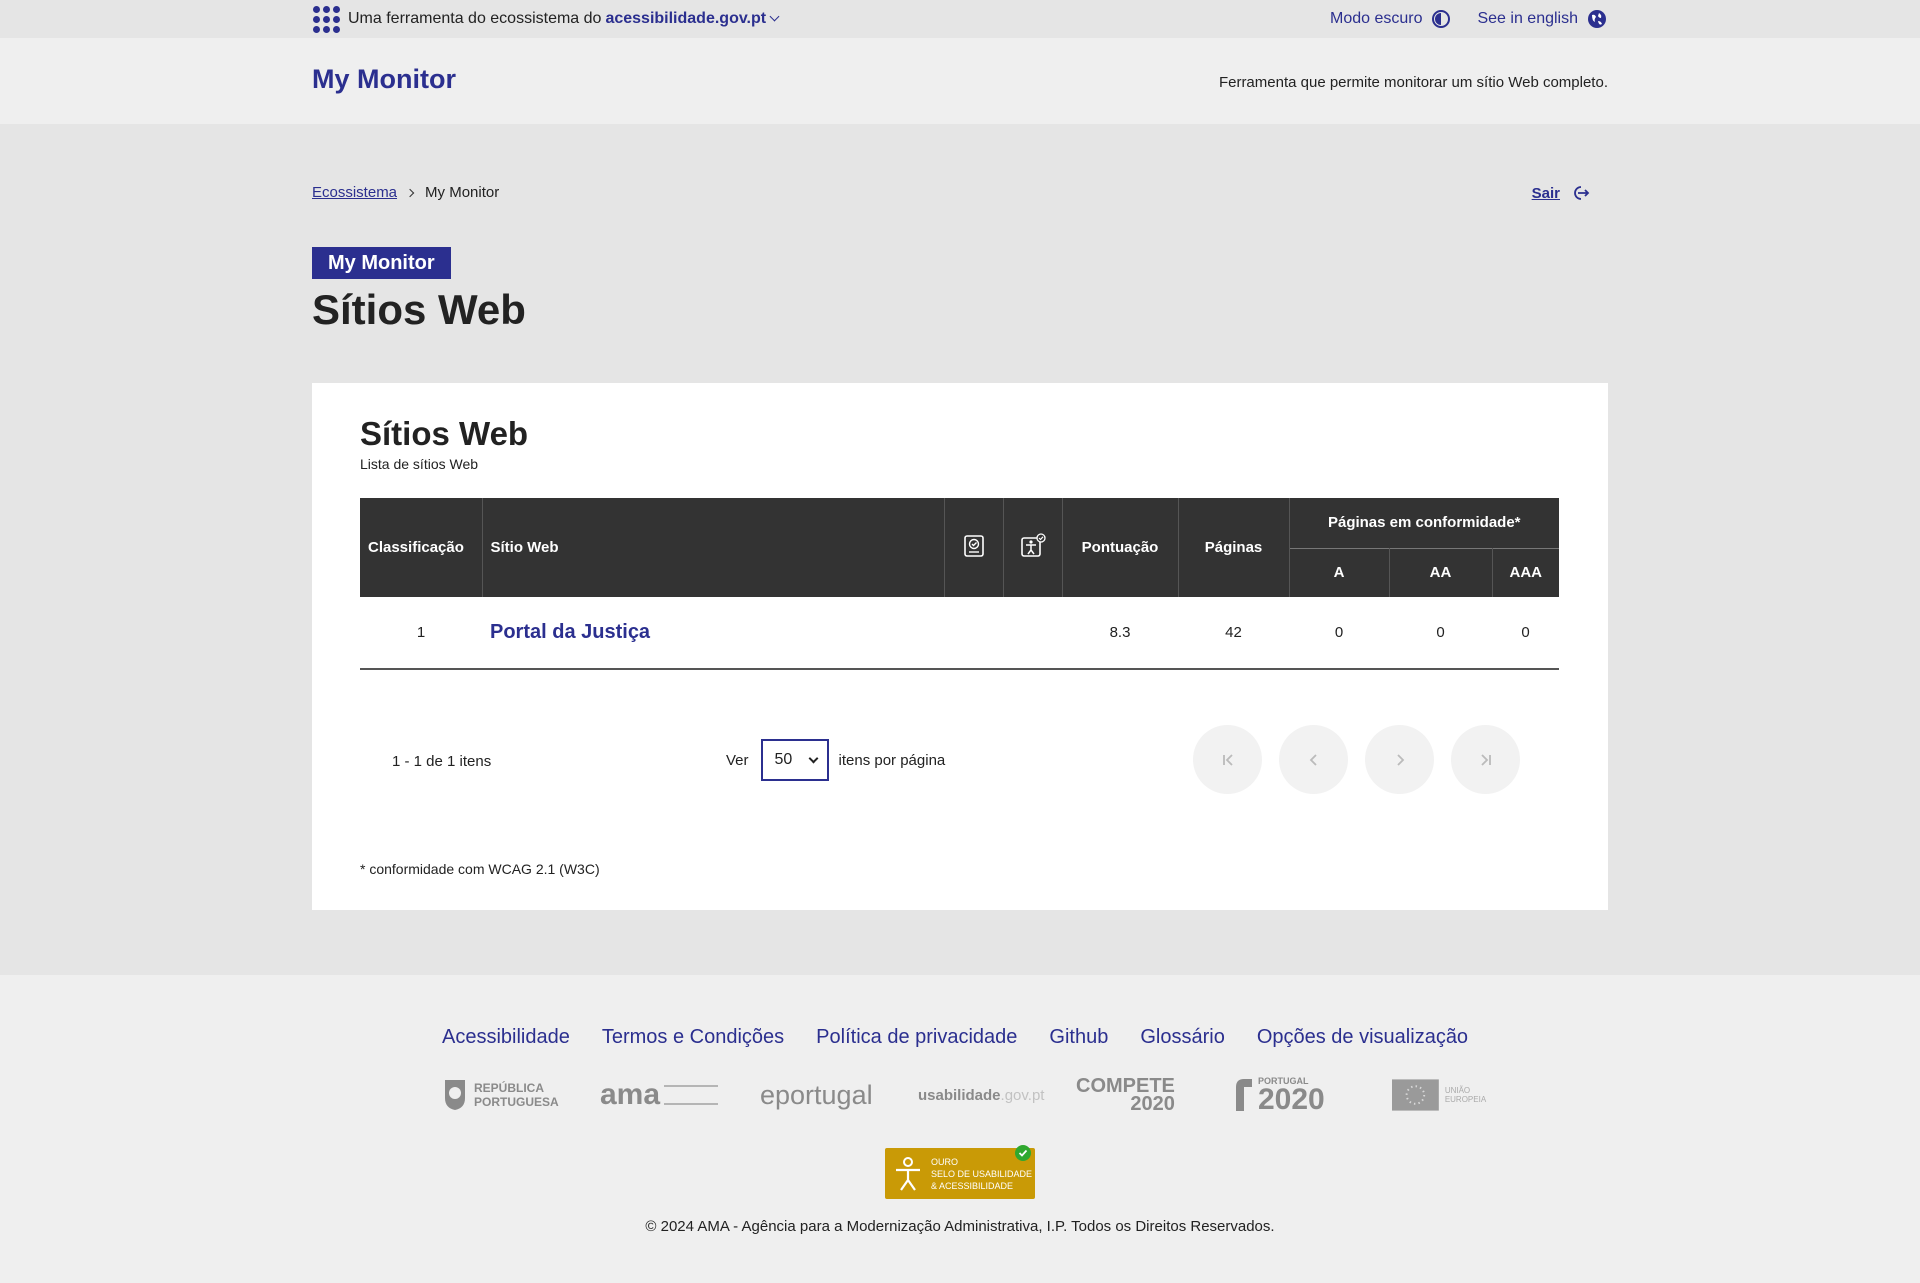  I want to click on per-page-label: Ver, so click(737, 760).